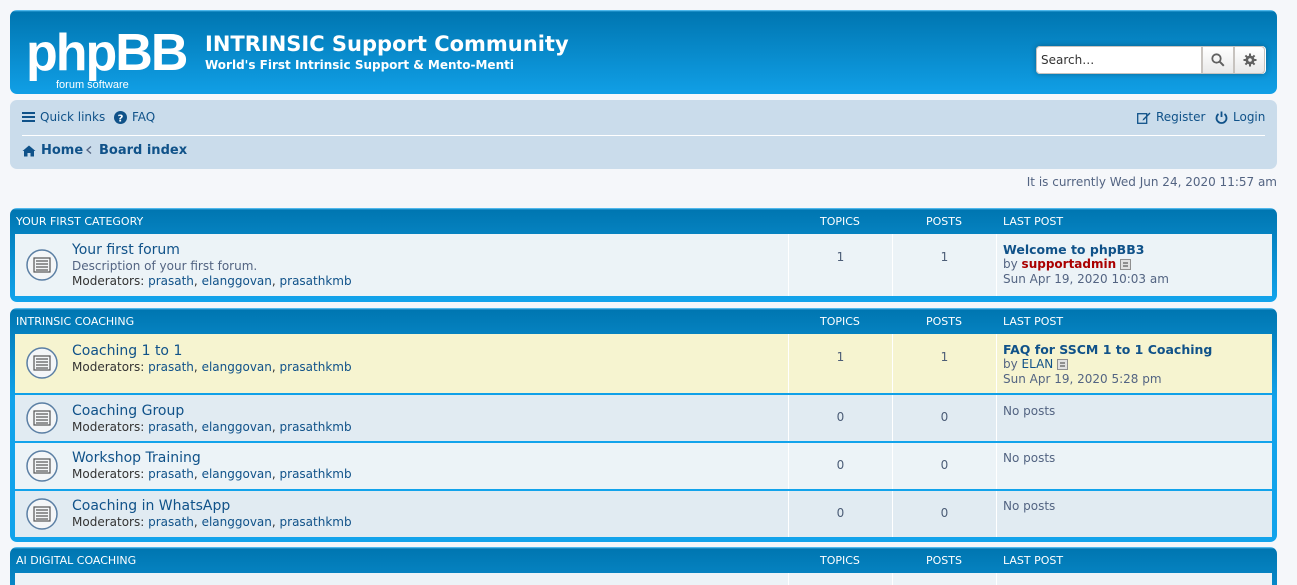 The width and height of the screenshot is (1297, 585). What do you see at coordinates (1249, 117) in the screenshot?
I see `login-label: Login` at bounding box center [1249, 117].